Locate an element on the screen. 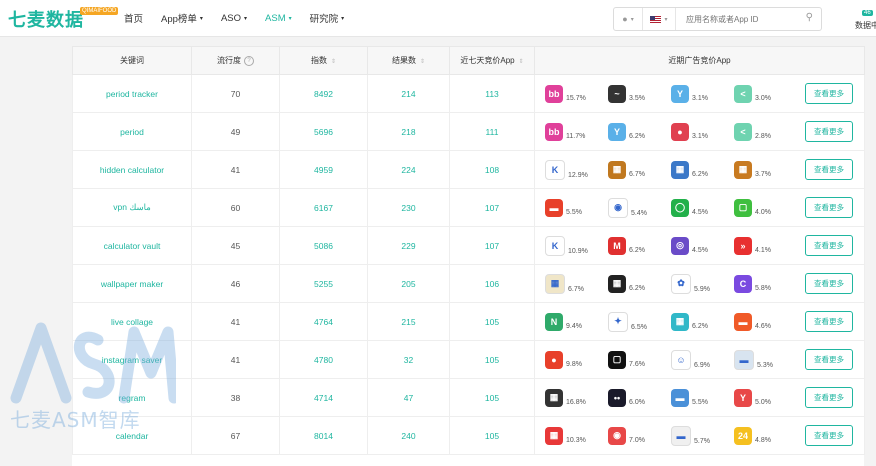 This screenshot has height=466, width=876. ad-app: K 12.9% is located at coordinates (576, 169).